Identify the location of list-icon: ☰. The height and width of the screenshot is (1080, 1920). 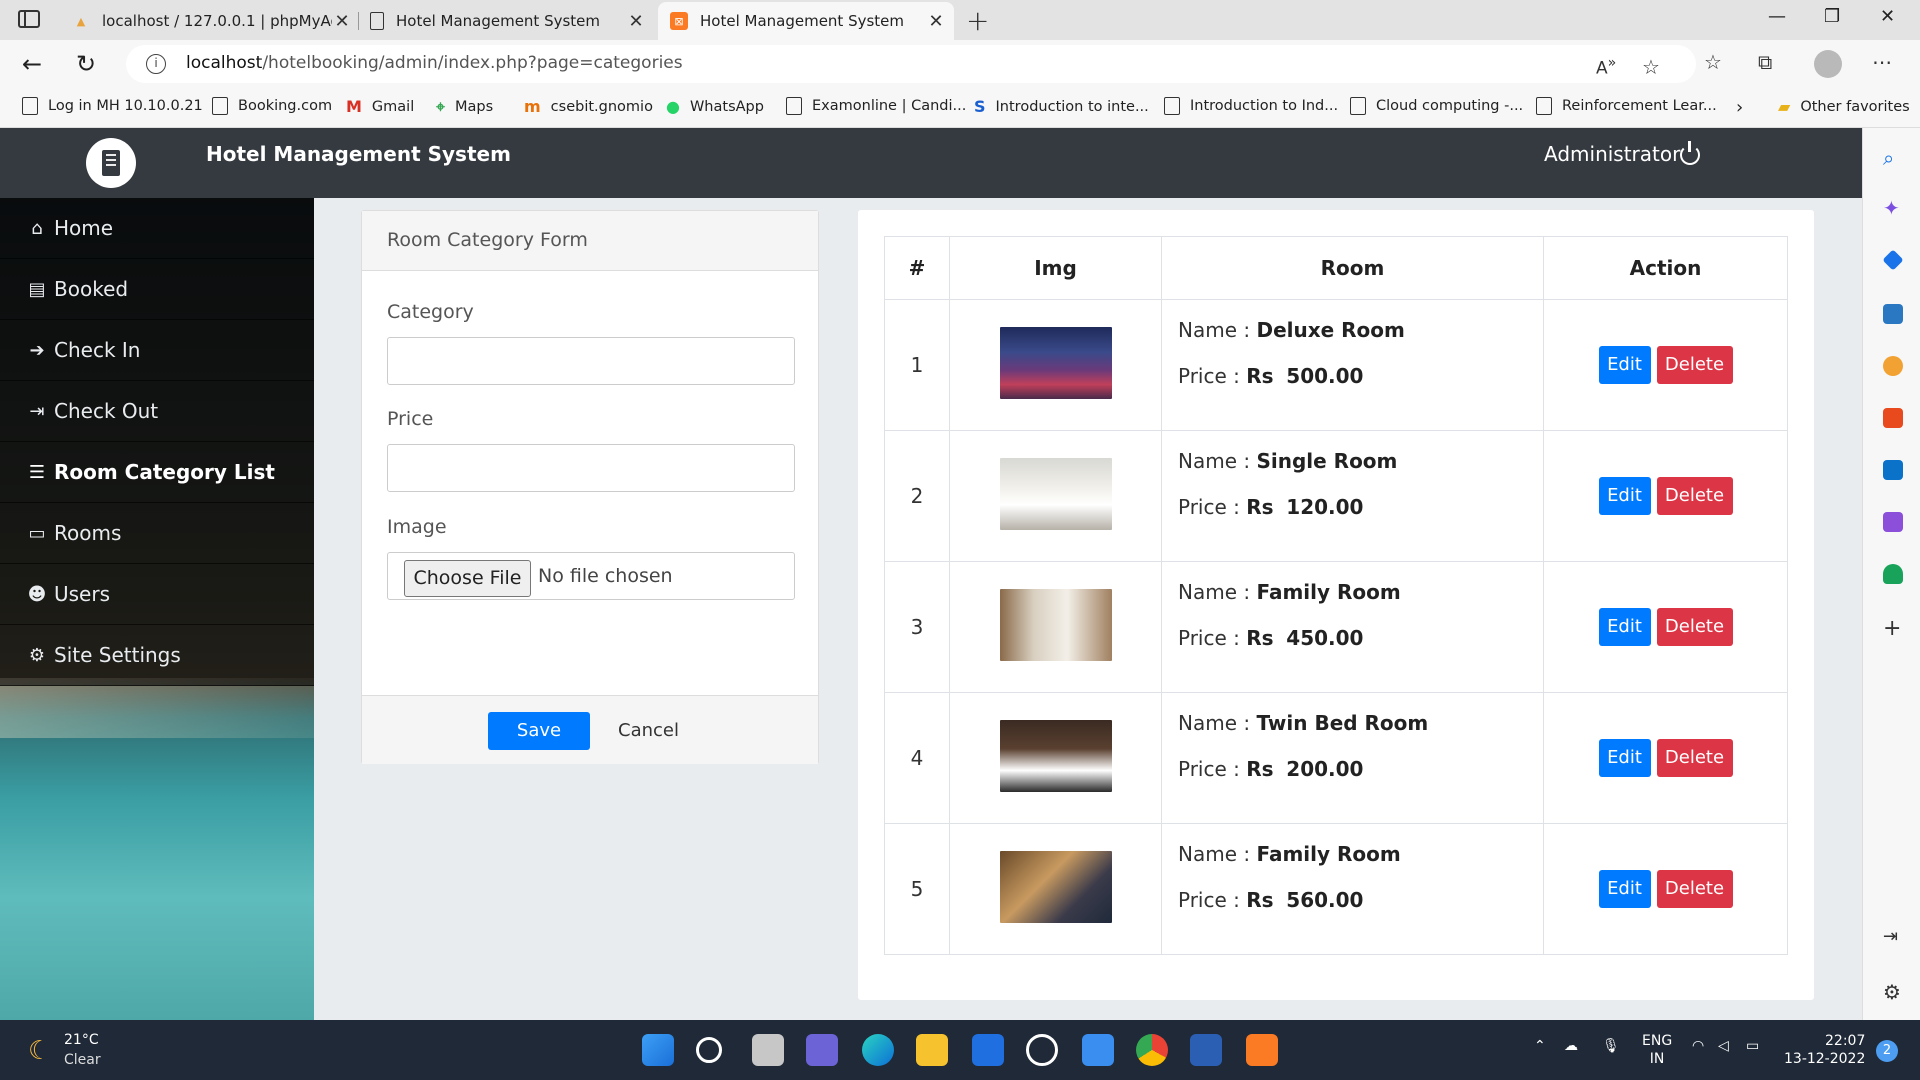
(37, 472).